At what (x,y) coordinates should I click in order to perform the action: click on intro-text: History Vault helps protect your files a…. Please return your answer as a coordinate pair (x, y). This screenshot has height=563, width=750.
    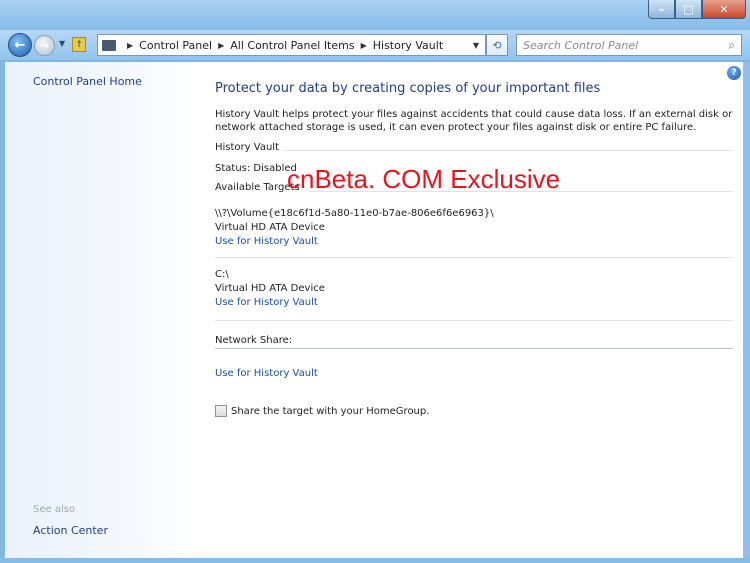
    Looking at the image, I should click on (474, 121).